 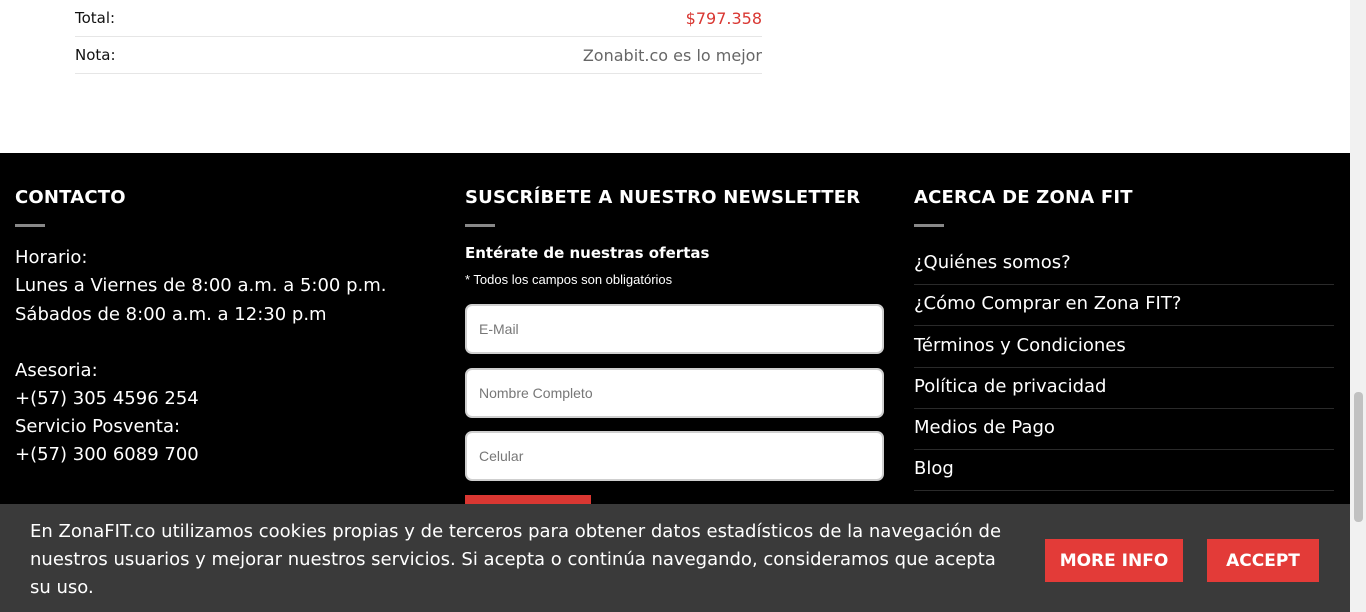 What do you see at coordinates (587, 253) in the screenshot?
I see `newsletter-subtitle: Entérate de nuestras ofertas` at bounding box center [587, 253].